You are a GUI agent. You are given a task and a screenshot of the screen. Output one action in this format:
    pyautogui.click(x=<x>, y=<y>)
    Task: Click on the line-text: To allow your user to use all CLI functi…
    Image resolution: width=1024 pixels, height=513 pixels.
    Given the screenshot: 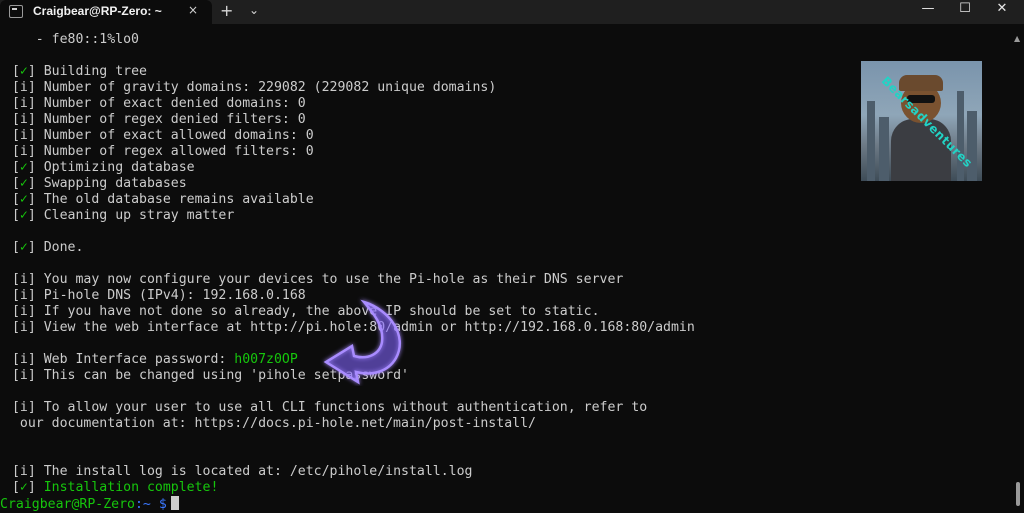 What is the action you would take?
    pyautogui.click(x=345, y=407)
    